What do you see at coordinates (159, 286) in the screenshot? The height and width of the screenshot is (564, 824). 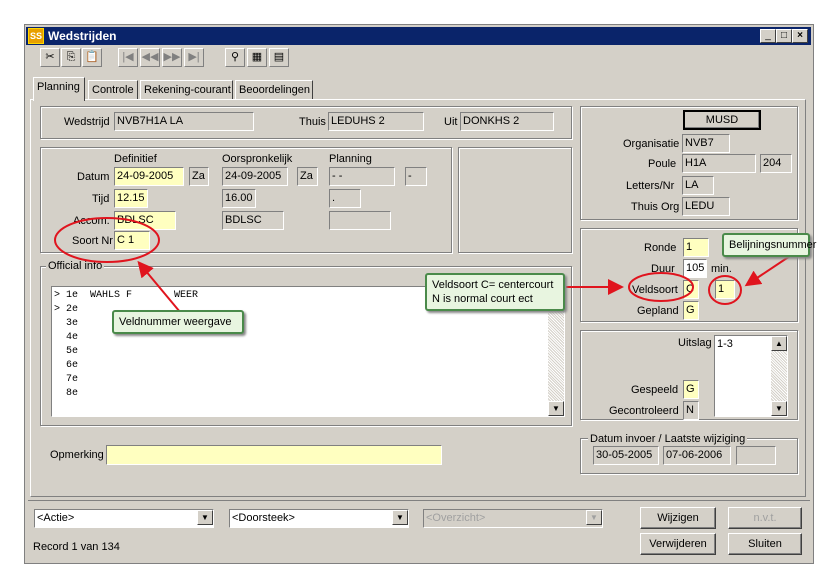 I see `veldnummer-arrow` at bounding box center [159, 286].